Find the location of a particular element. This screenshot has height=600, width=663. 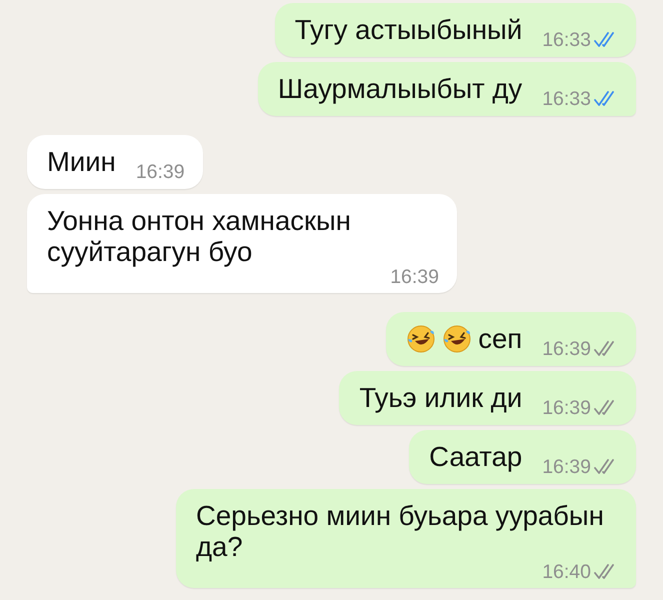

message-text: сеп is located at coordinates (500, 339).